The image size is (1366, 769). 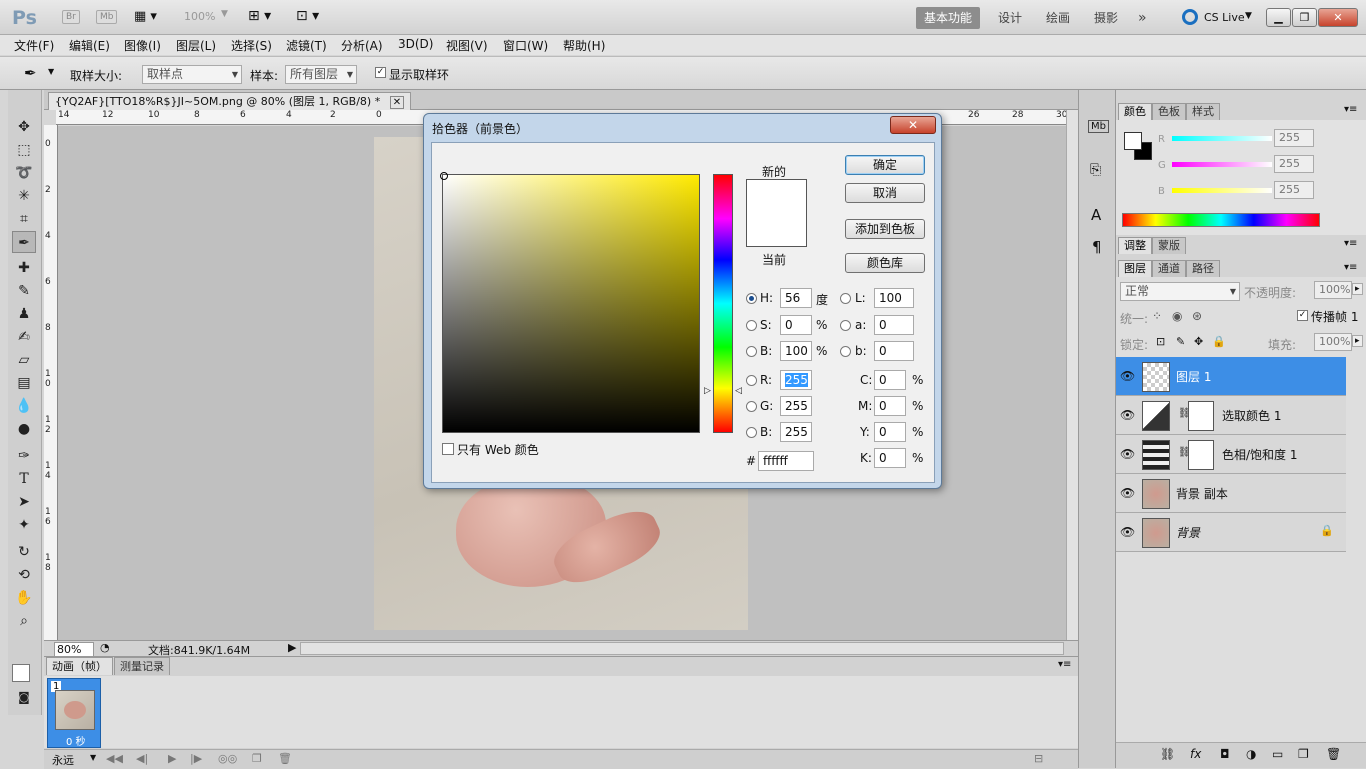 What do you see at coordinates (913, 125) in the screenshot?
I see `dialog-close-button: ✕` at bounding box center [913, 125].